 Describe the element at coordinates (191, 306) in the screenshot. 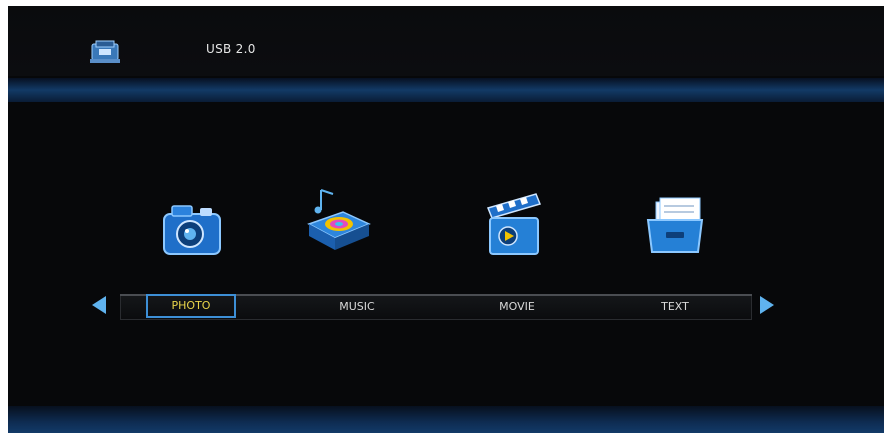

I see `menu-item-photo: PHOTO` at that location.